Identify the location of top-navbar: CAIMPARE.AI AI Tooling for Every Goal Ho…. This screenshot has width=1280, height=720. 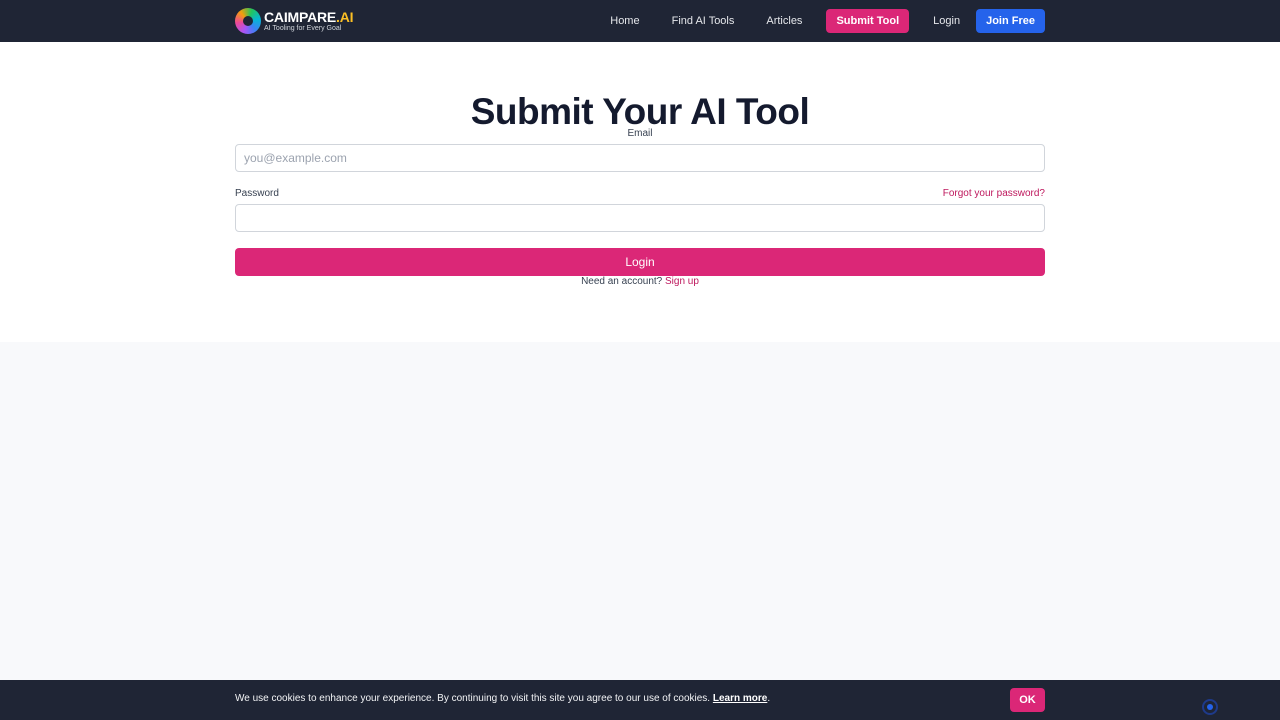
(640, 21).